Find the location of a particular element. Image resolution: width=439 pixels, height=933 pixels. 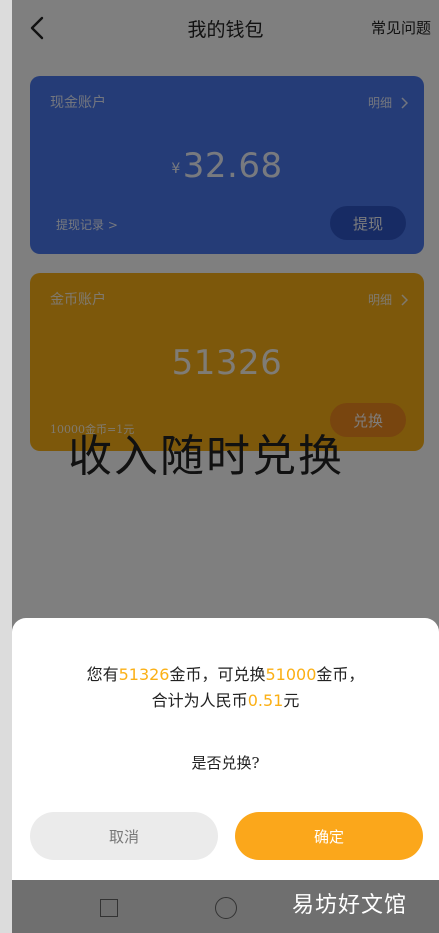

exchange-message: 您有51326金币，可兑换51000金币， 合计为人民币0.51元 is located at coordinates (225, 688).